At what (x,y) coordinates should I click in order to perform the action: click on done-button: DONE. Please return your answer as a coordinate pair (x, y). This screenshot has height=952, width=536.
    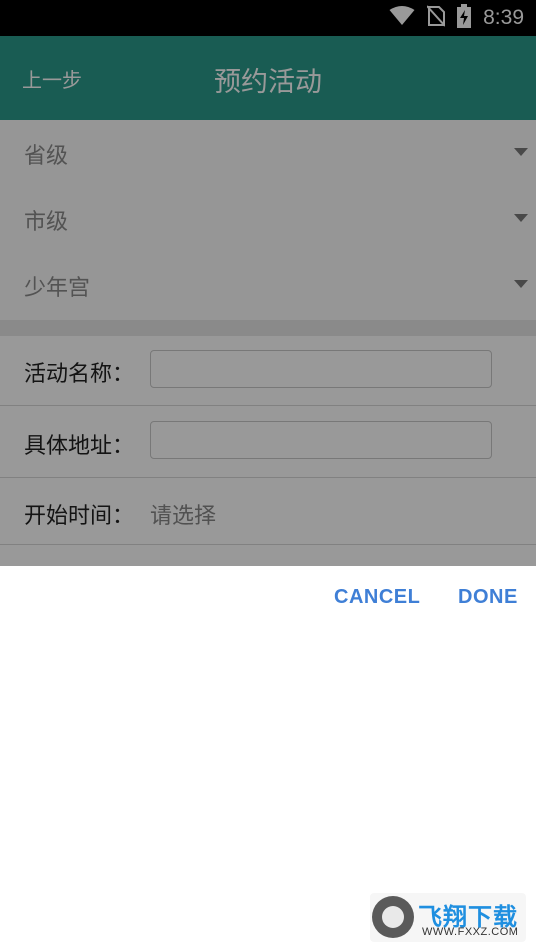
    Looking at the image, I should click on (488, 597).